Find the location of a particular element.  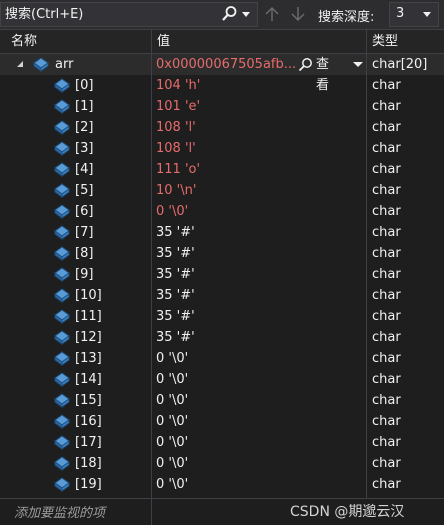

watch-row: [8] 35 '#' char is located at coordinates (222, 253).